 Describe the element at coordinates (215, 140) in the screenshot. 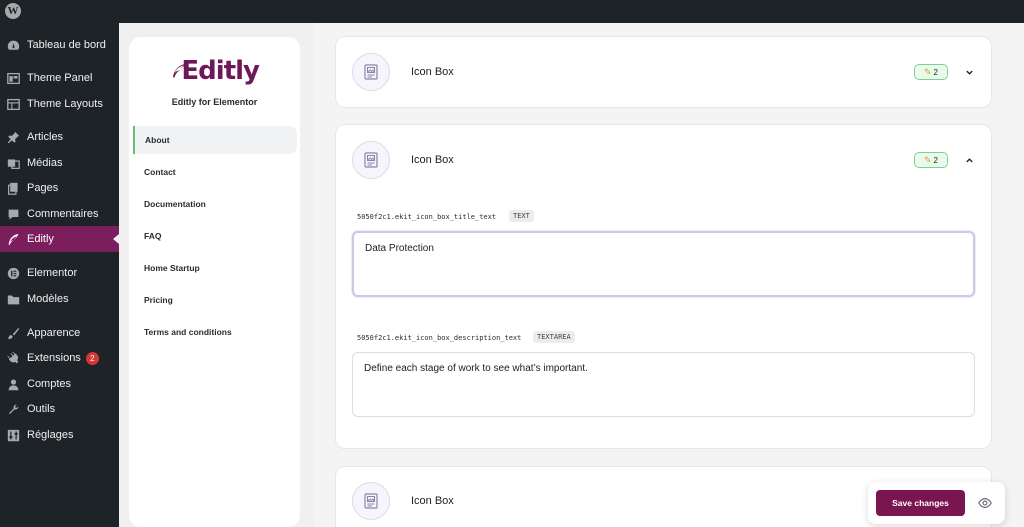

I see `nav-item-about: About` at that location.